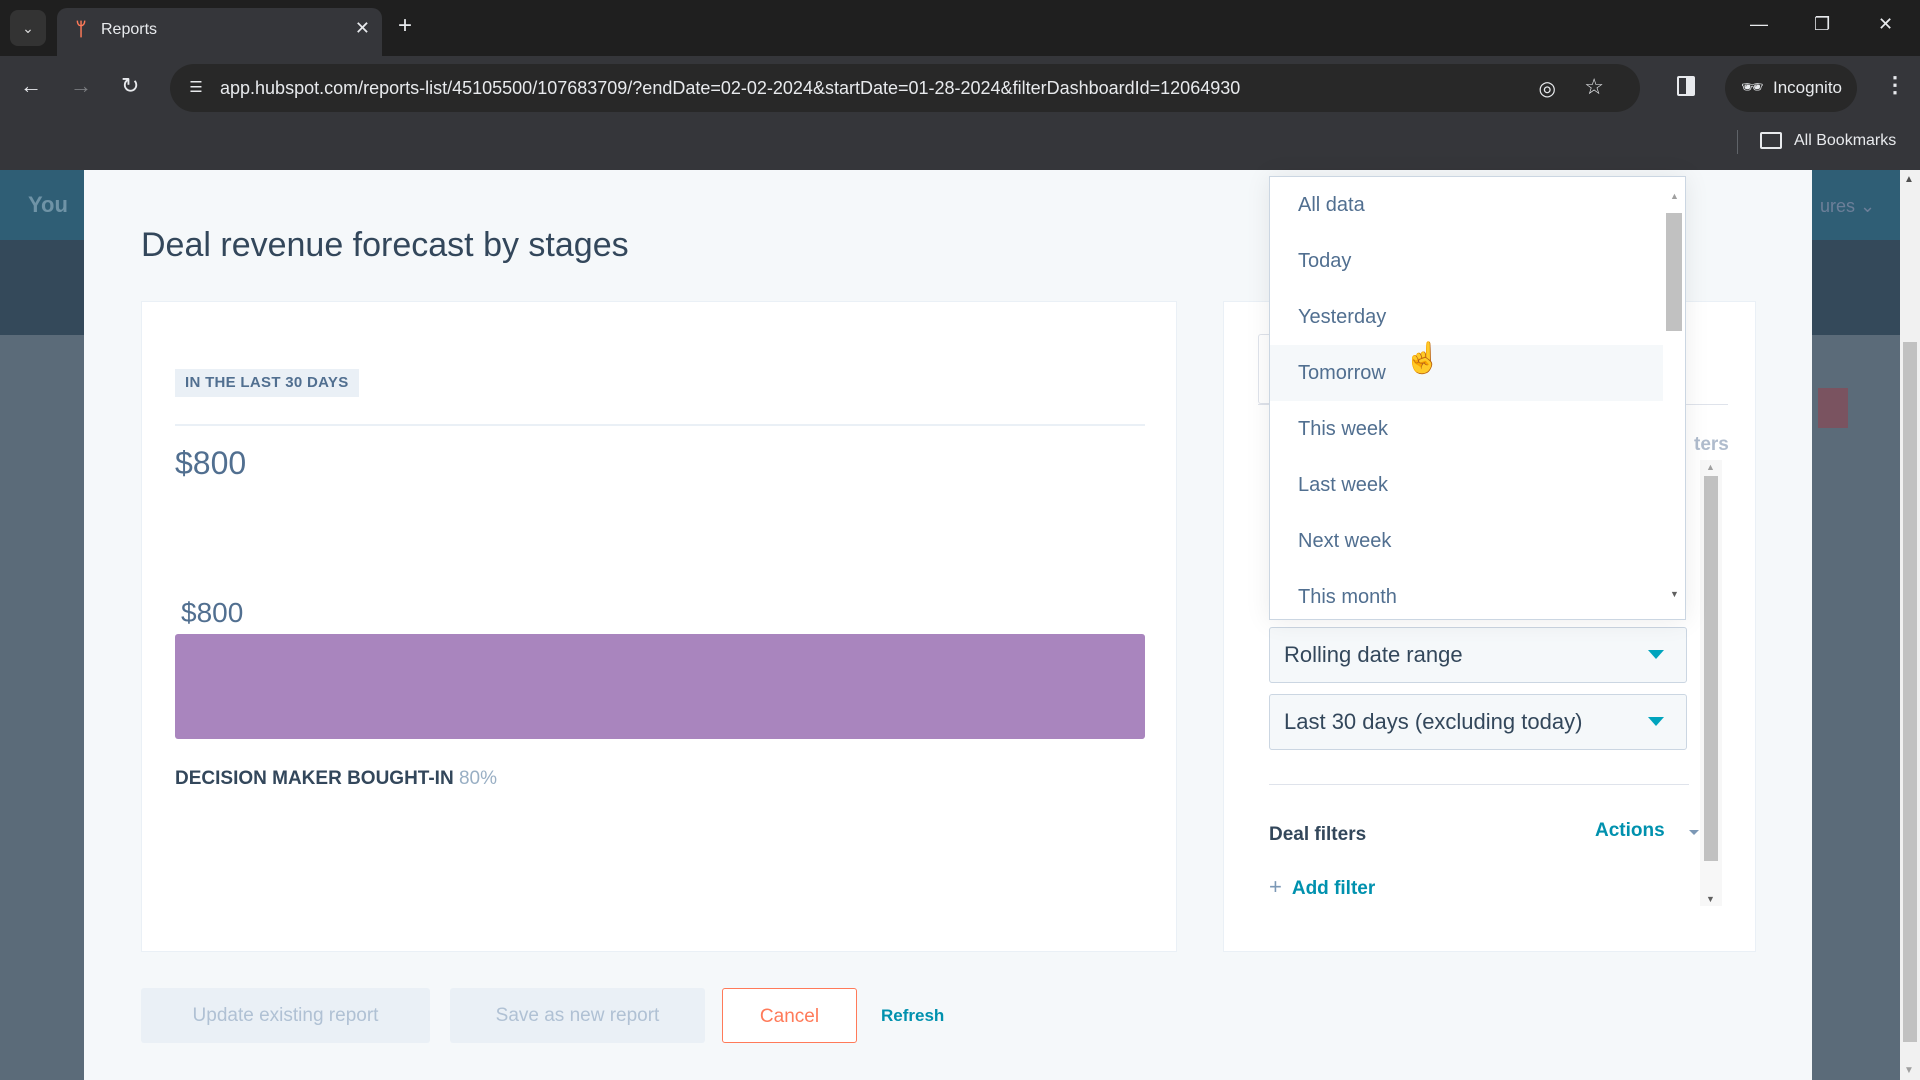 The height and width of the screenshot is (1080, 1920). Describe the element at coordinates (130, 86) in the screenshot. I see `reload-icon: ↻` at that location.